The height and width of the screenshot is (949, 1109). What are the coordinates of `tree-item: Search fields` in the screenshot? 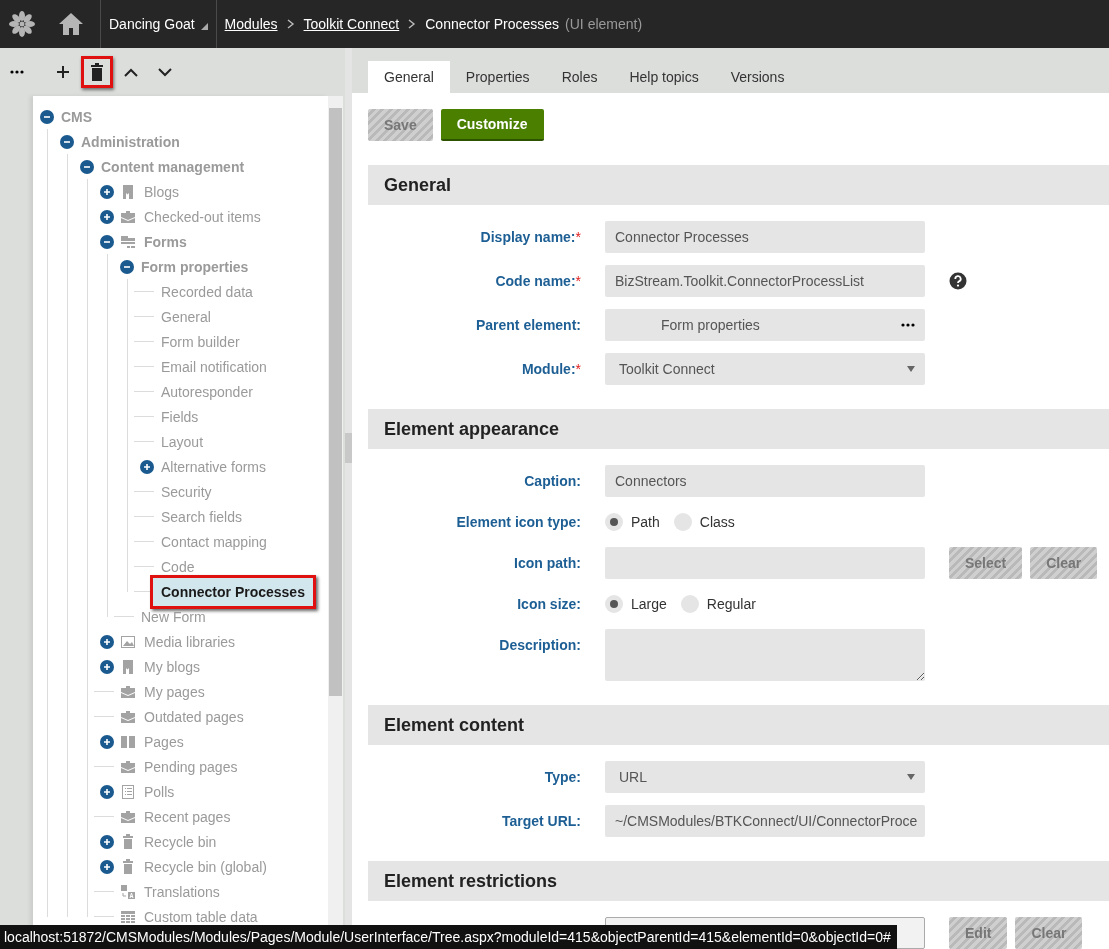 It's located at (201, 516).